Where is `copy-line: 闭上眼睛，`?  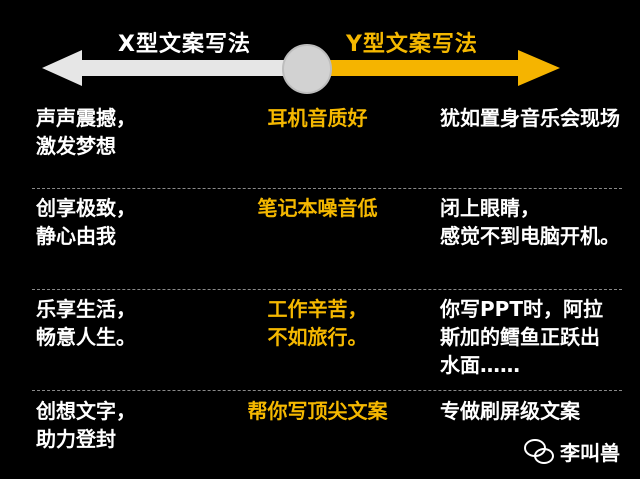 copy-line: 闭上眼睛， is located at coordinates (490, 208).